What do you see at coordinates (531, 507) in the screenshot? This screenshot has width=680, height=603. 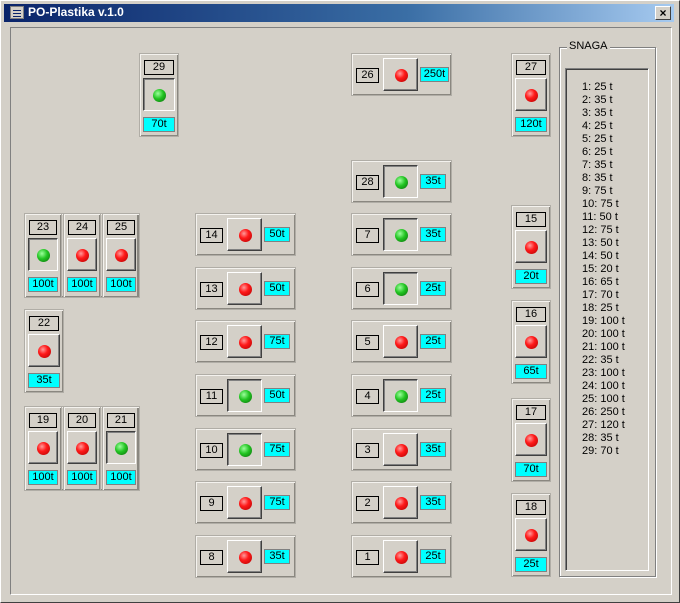 I see `machine-number-18: 18` at bounding box center [531, 507].